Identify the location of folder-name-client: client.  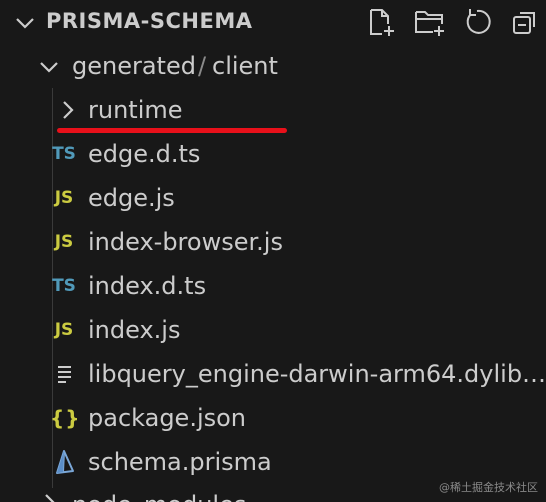
(245, 66).